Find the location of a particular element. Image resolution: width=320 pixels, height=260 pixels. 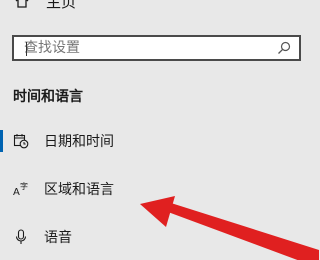

search-input is located at coordinates (143, 48).